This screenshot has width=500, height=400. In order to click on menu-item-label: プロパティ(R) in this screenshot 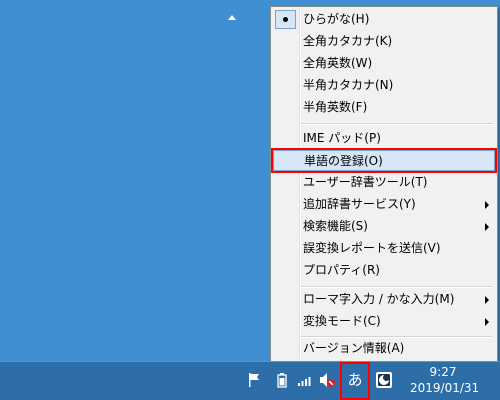, I will do `click(341, 270)`.